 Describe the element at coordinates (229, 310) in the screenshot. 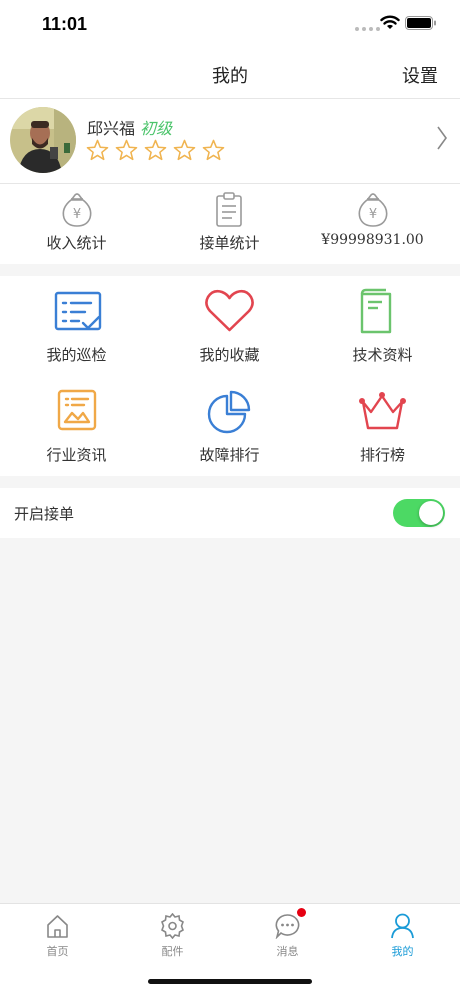

I see `heart-icon` at that location.